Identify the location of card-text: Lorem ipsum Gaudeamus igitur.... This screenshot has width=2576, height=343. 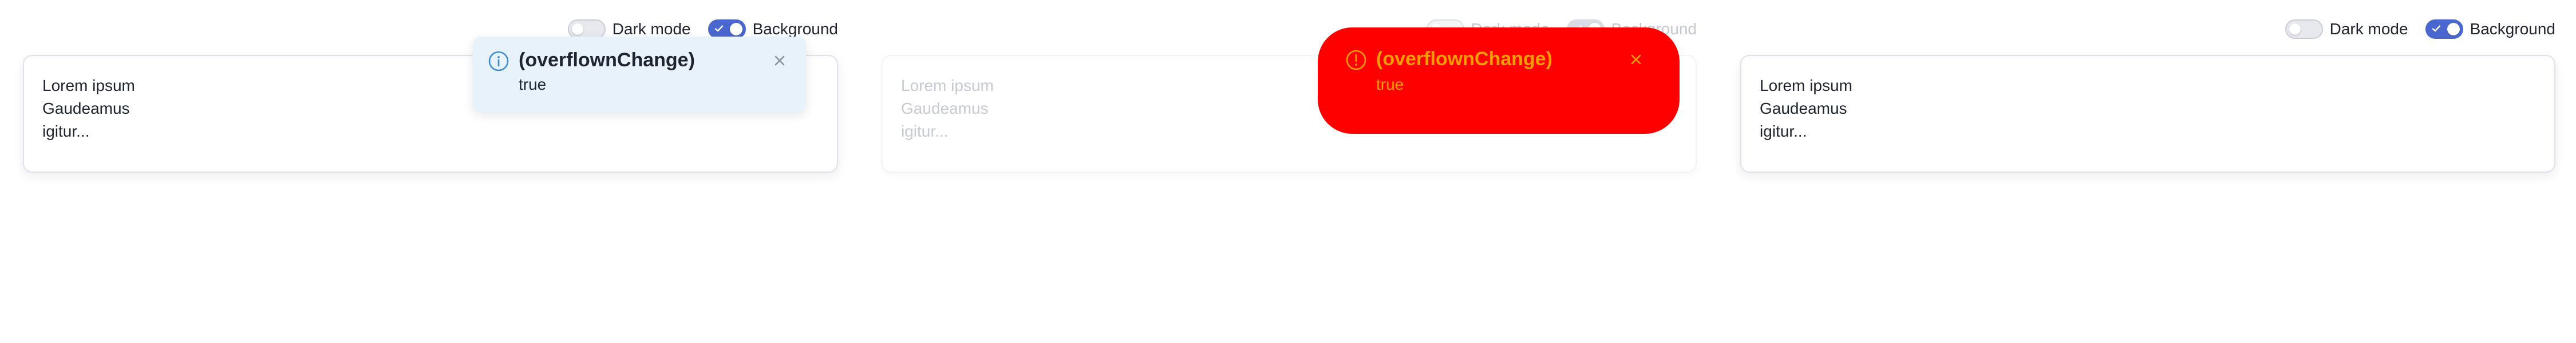
(2148, 108).